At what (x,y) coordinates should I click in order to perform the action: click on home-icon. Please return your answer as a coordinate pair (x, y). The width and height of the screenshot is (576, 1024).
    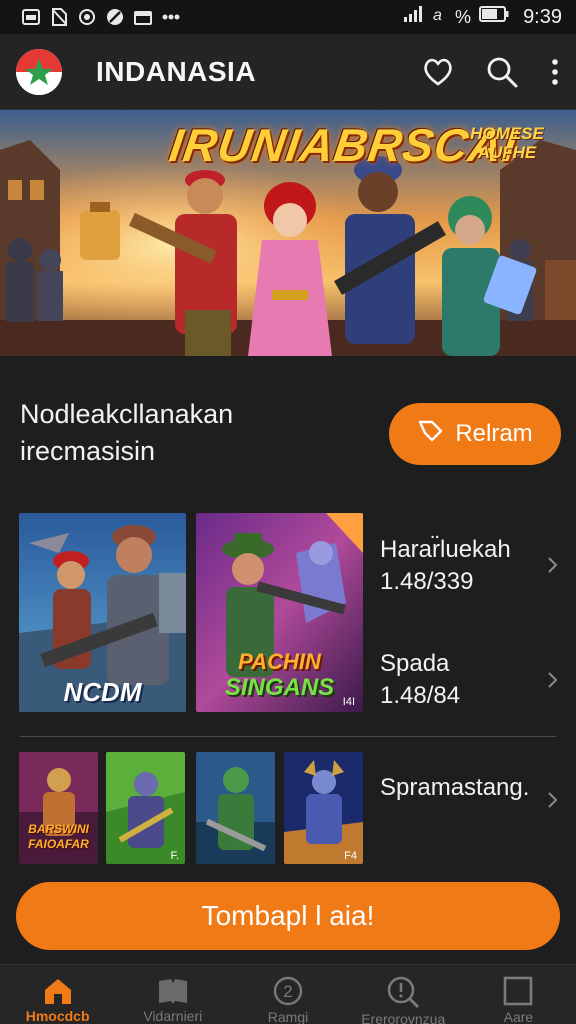
    Looking at the image, I should click on (58, 990).